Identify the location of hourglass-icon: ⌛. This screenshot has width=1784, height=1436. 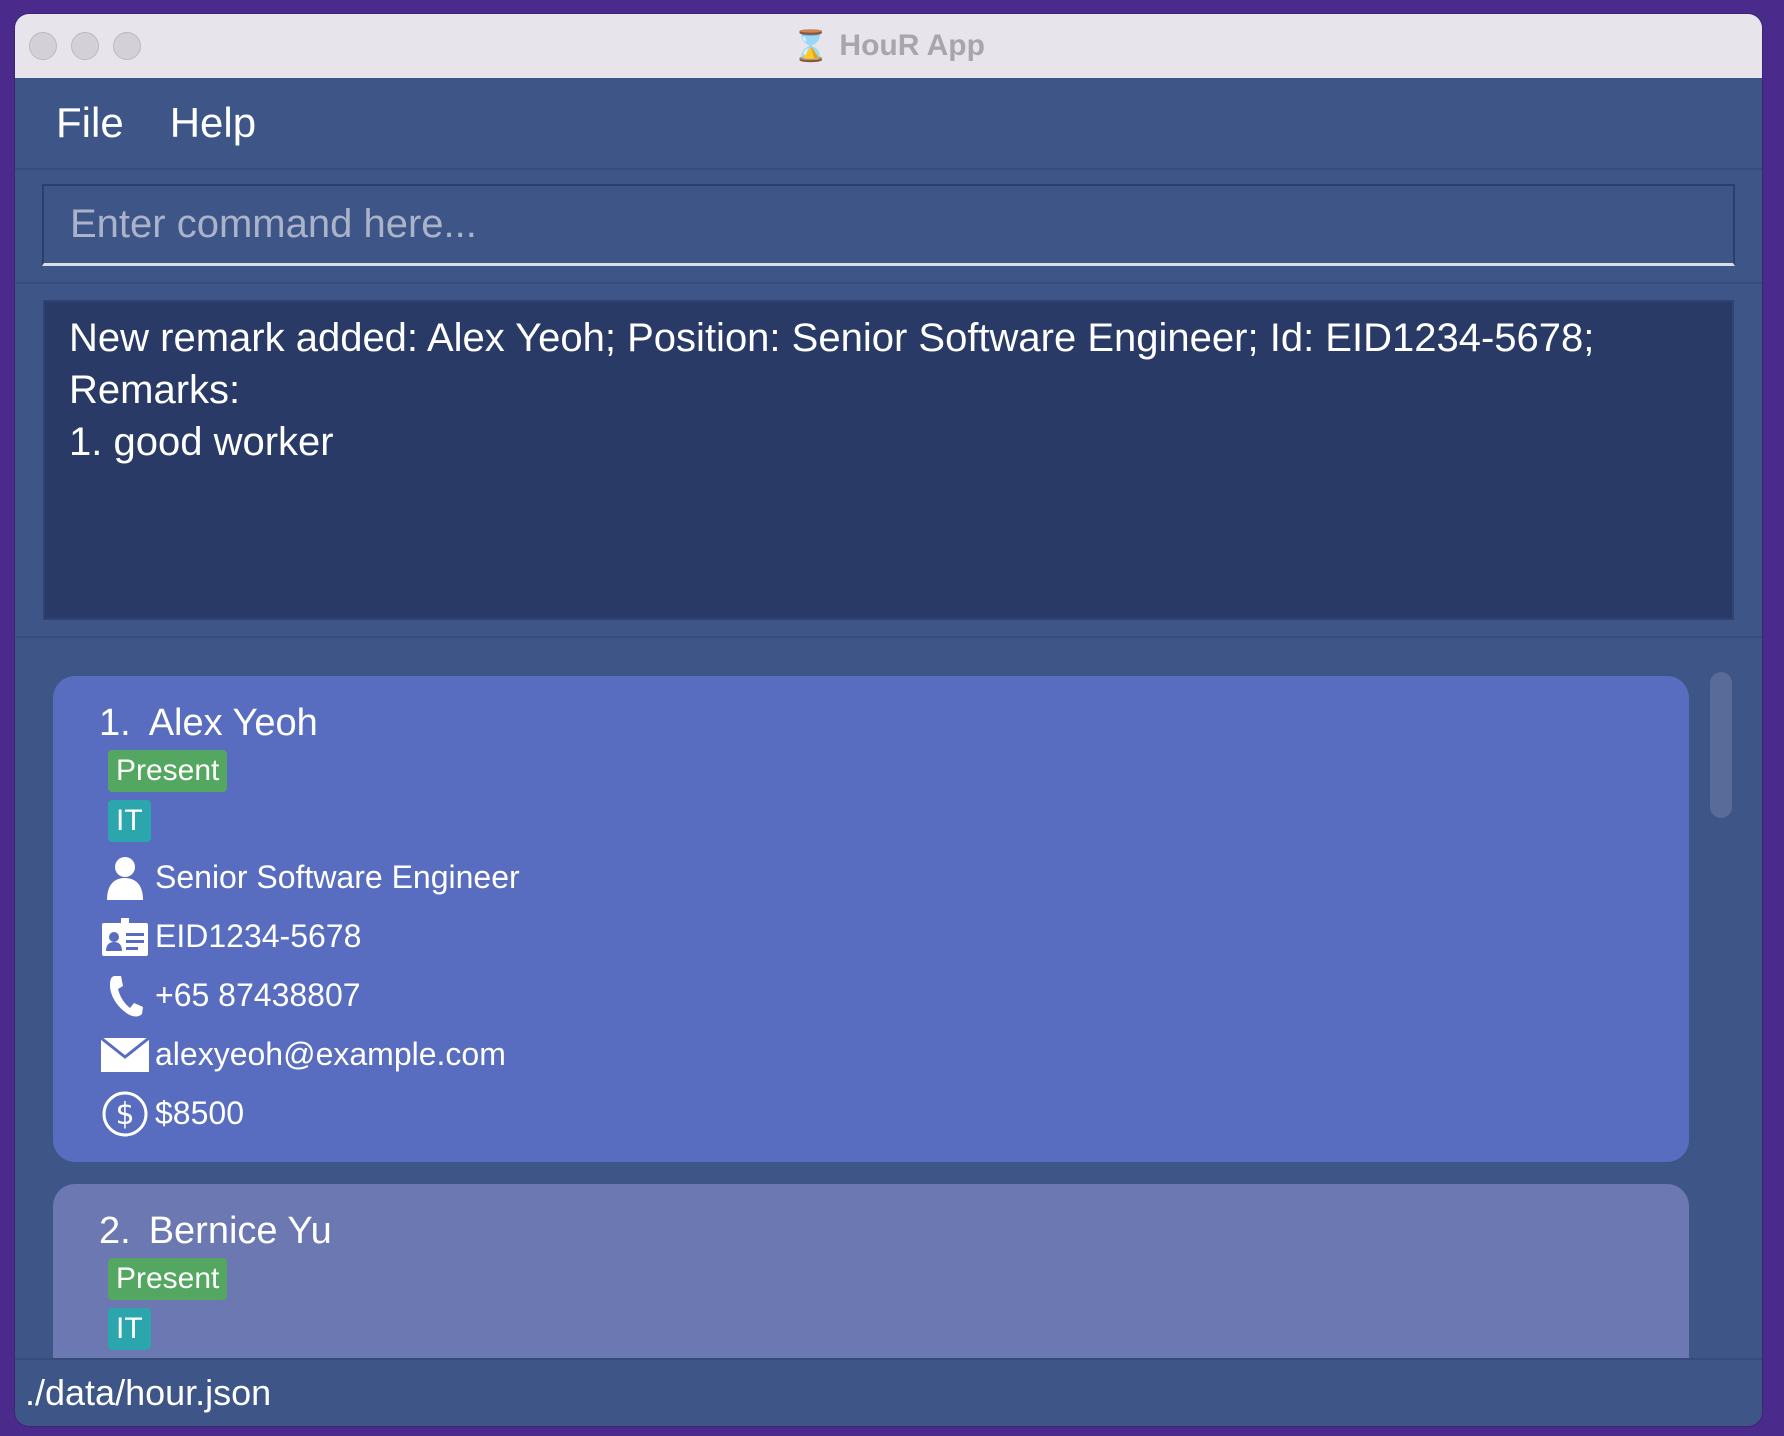
(811, 46).